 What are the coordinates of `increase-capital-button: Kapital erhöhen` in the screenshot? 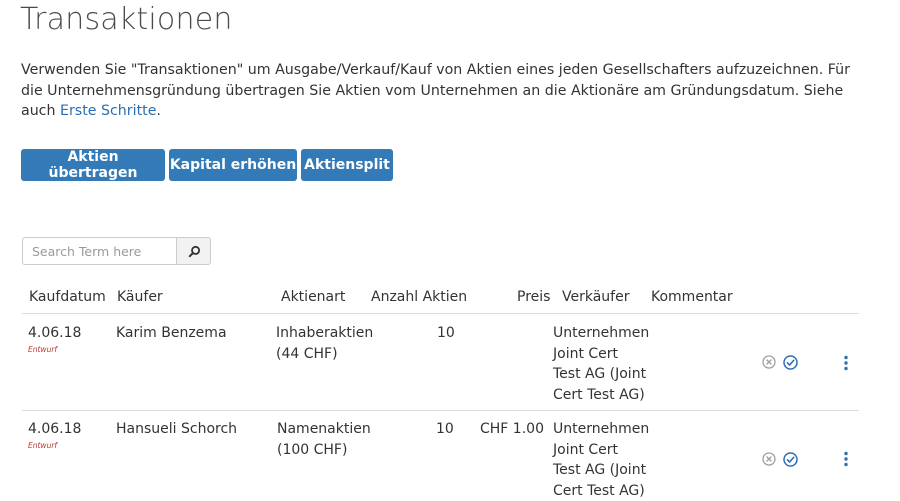 It's located at (233, 165).